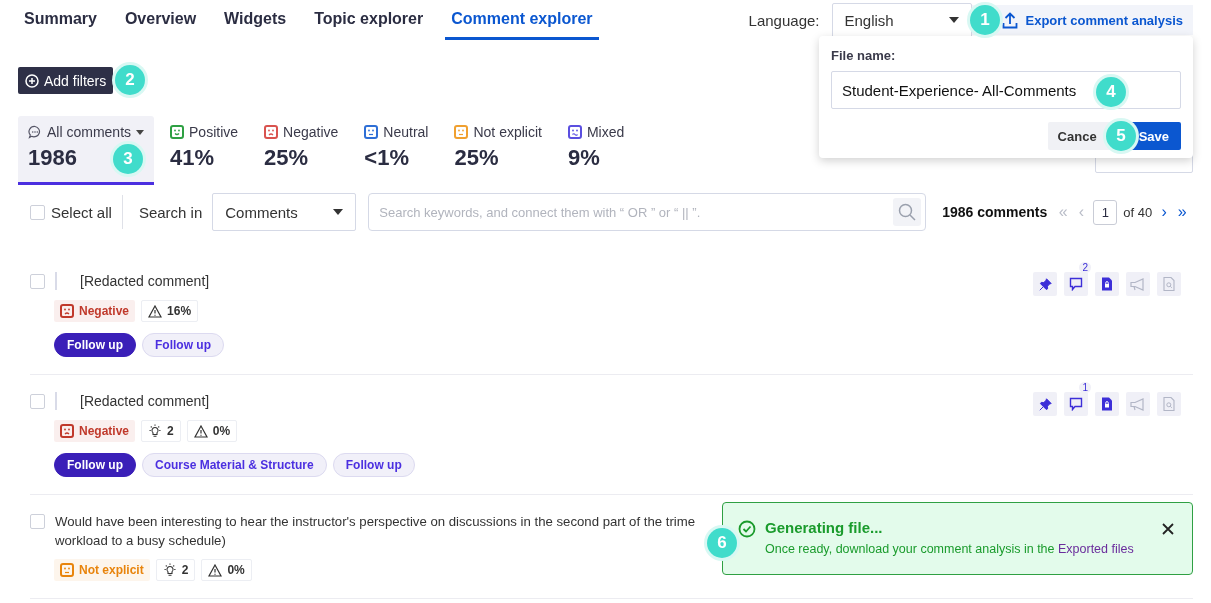 The height and width of the screenshot is (603, 1211). I want to click on comment-count: 1986 comments, so click(995, 212).